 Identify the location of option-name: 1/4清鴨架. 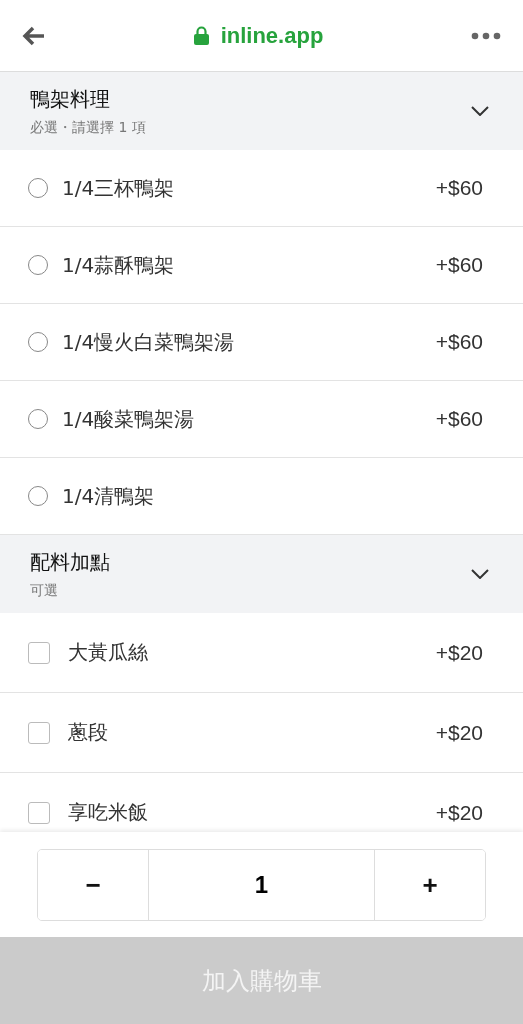
(109, 496).